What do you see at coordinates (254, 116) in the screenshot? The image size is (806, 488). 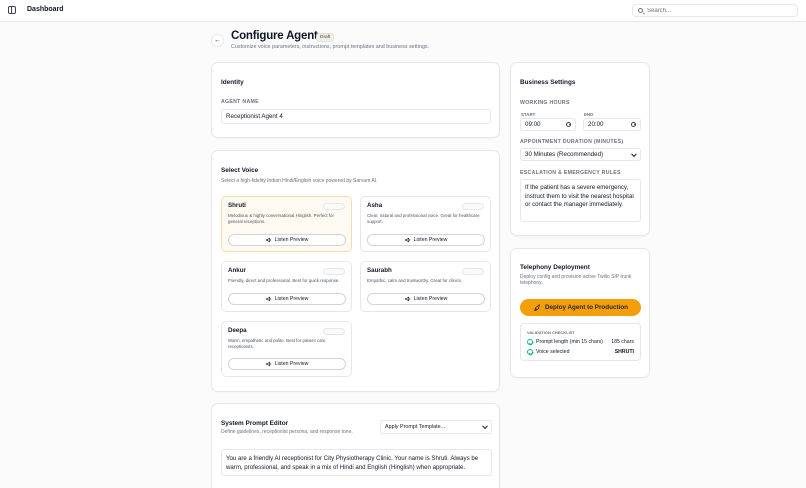 I see `agent-name-value: Receptionist Agent 4` at bounding box center [254, 116].